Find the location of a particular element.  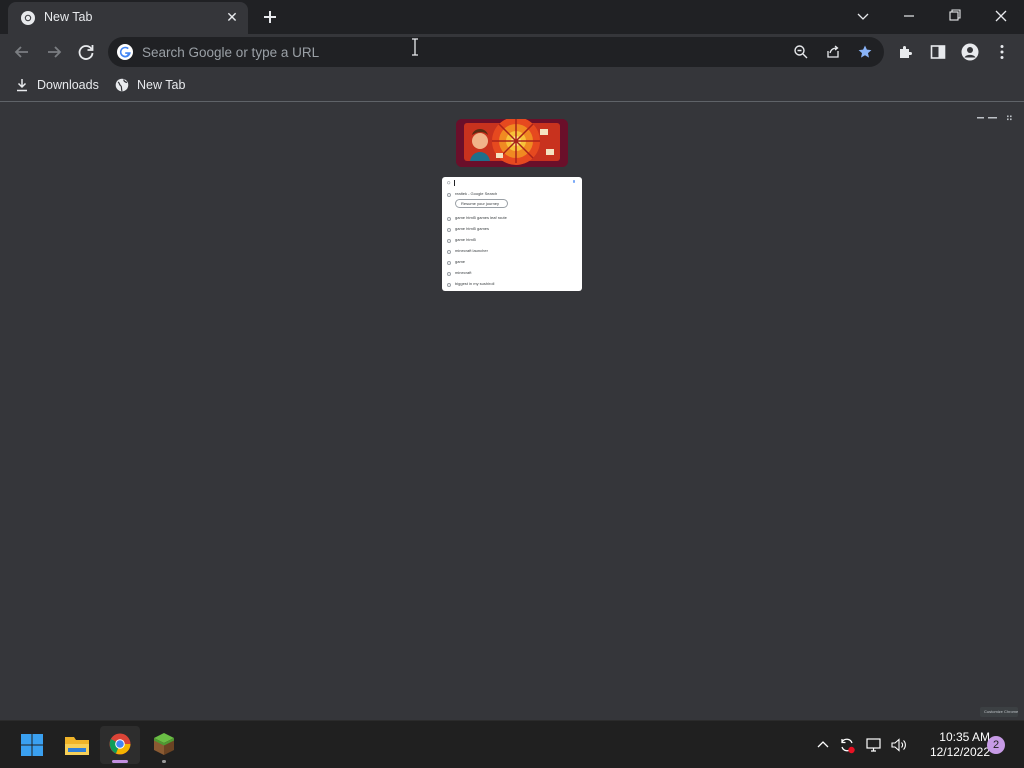

network-icon is located at coordinates (874, 745).